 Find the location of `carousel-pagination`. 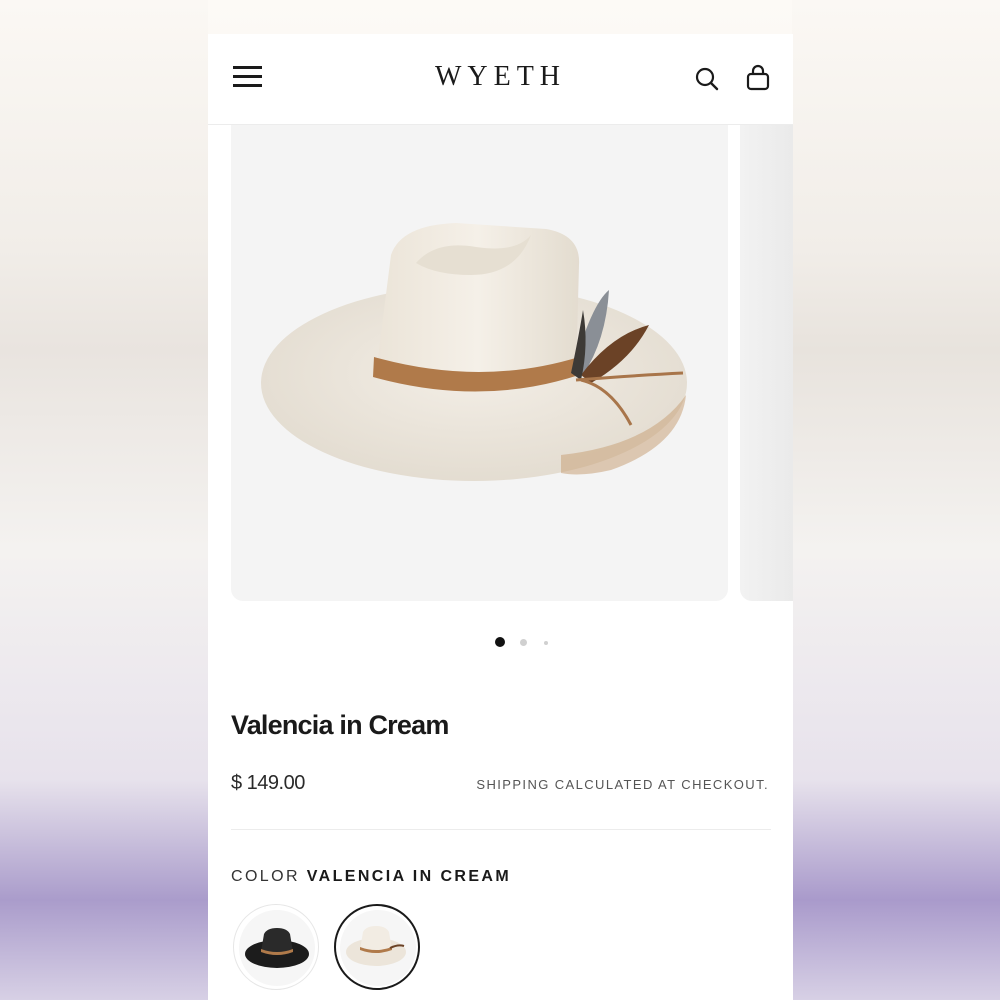

carousel-pagination is located at coordinates (500, 642).